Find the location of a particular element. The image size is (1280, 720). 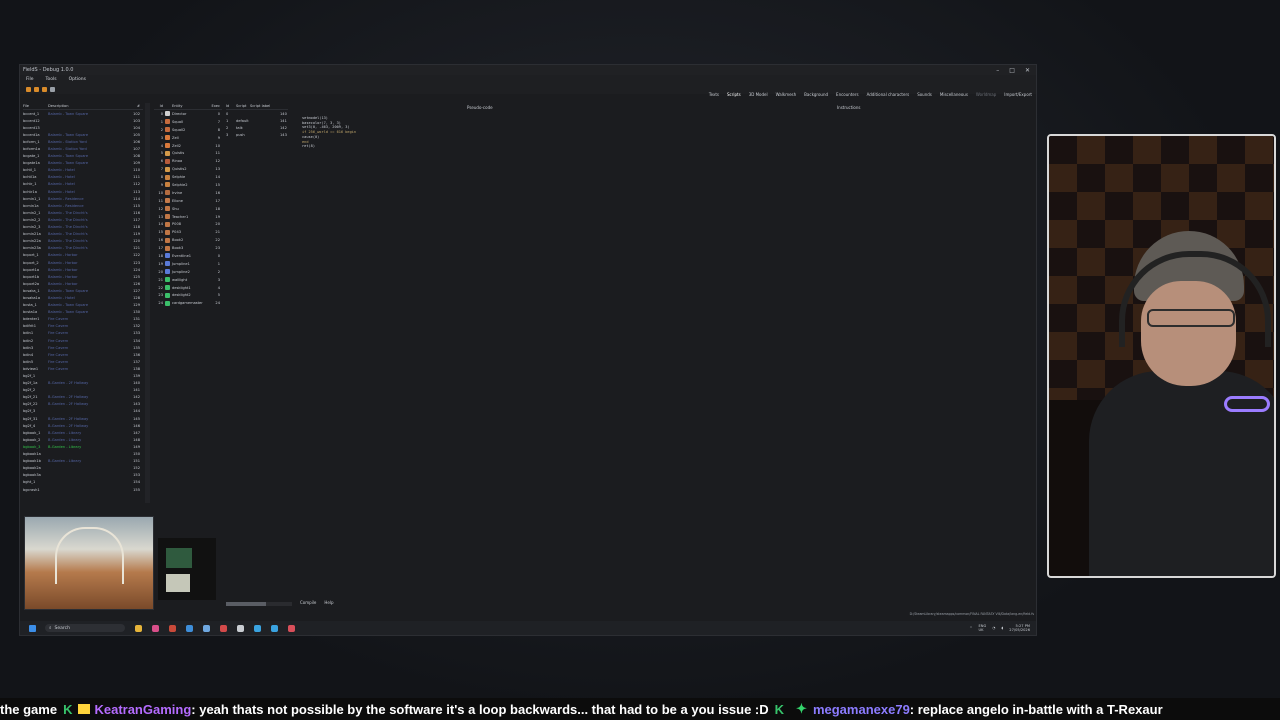

file-row: bcsta1a Balamb - Town Square 130 is located at coordinates (83, 312).